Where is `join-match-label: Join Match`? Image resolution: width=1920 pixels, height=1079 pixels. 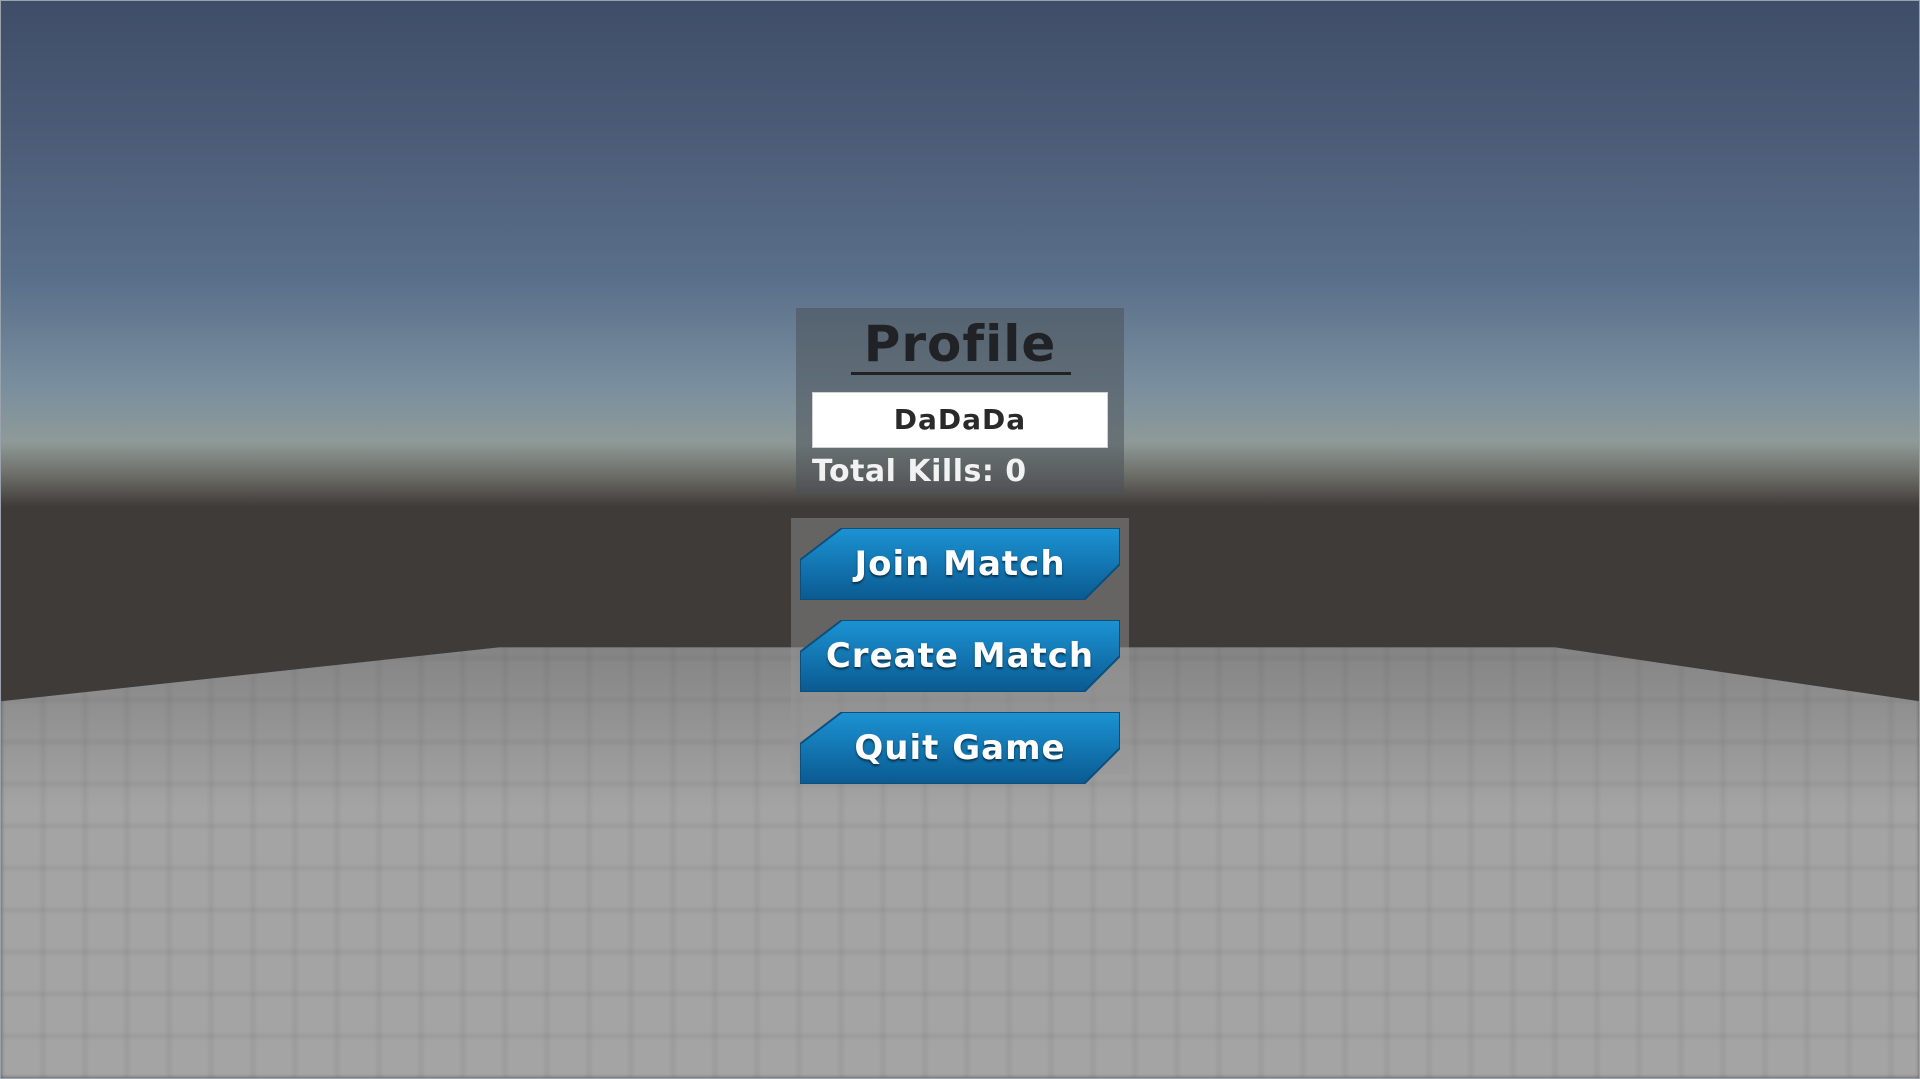 join-match-label: Join Match is located at coordinates (960, 564).